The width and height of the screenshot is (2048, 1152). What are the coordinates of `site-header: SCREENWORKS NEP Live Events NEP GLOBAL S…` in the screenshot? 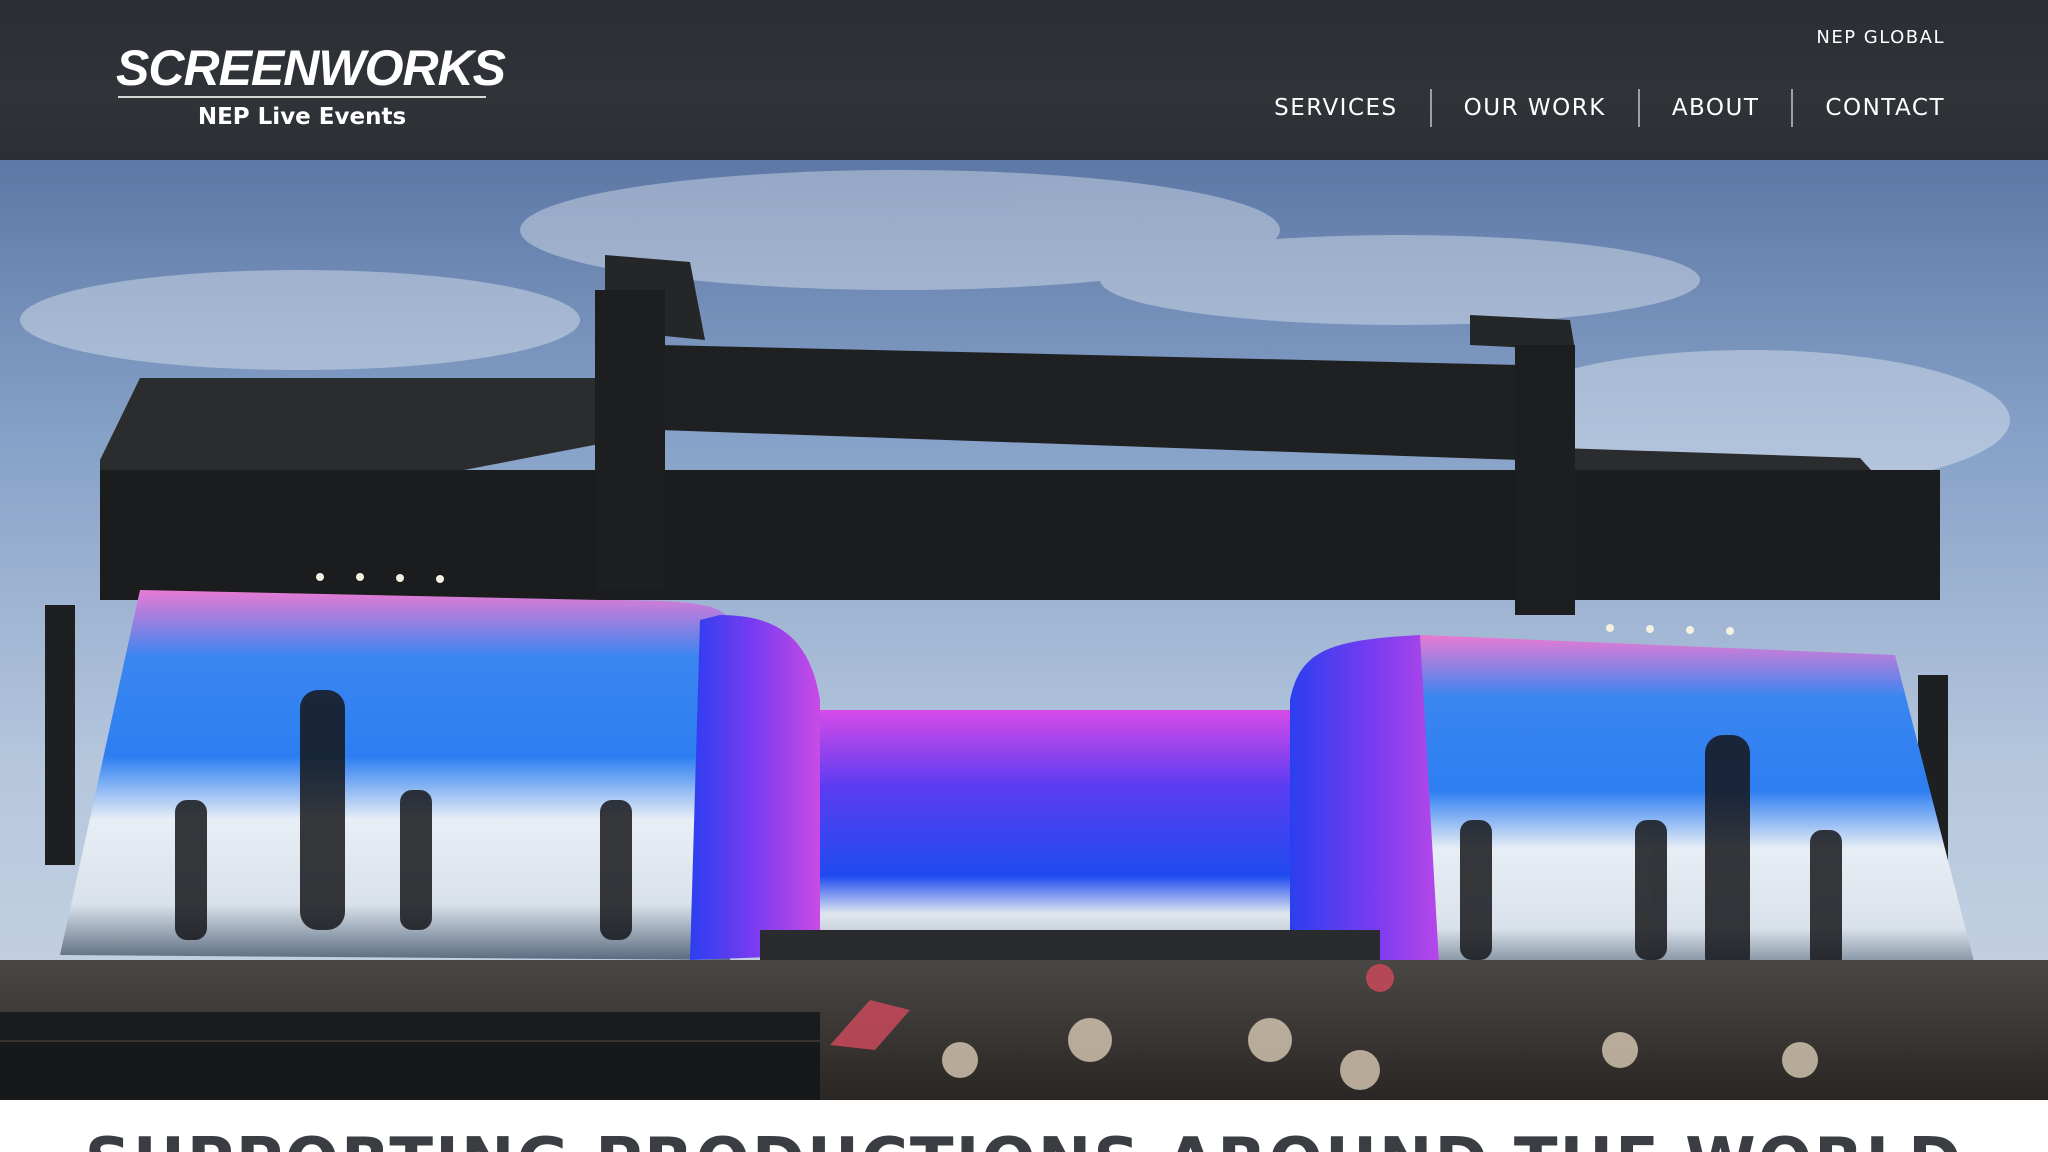 It's located at (1024, 80).